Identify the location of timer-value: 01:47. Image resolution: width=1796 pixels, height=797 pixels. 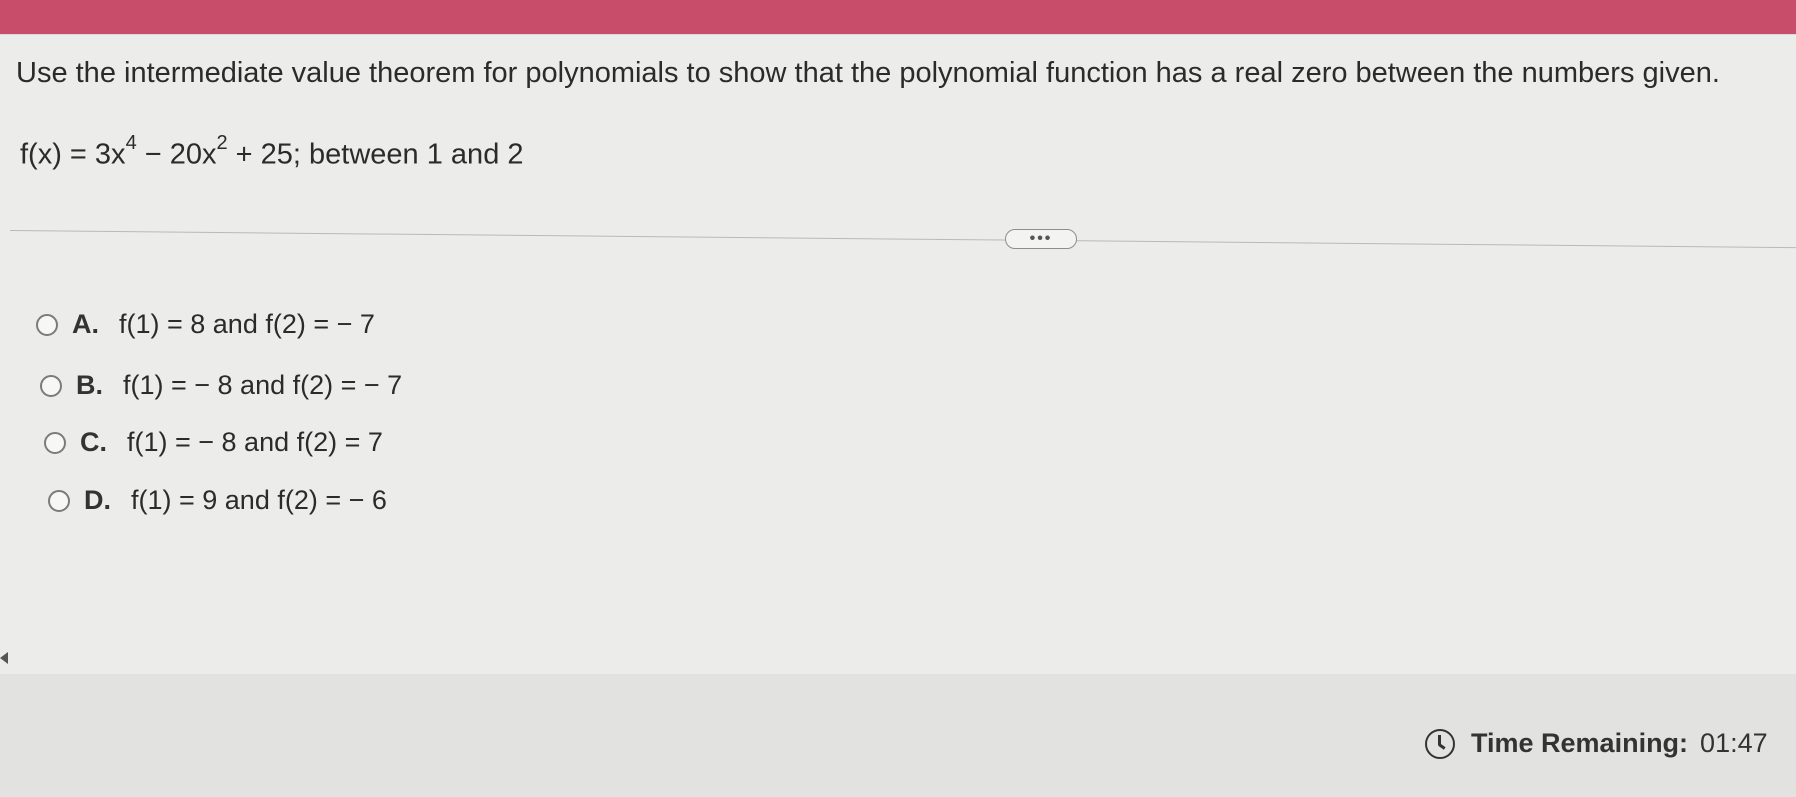
(1734, 743).